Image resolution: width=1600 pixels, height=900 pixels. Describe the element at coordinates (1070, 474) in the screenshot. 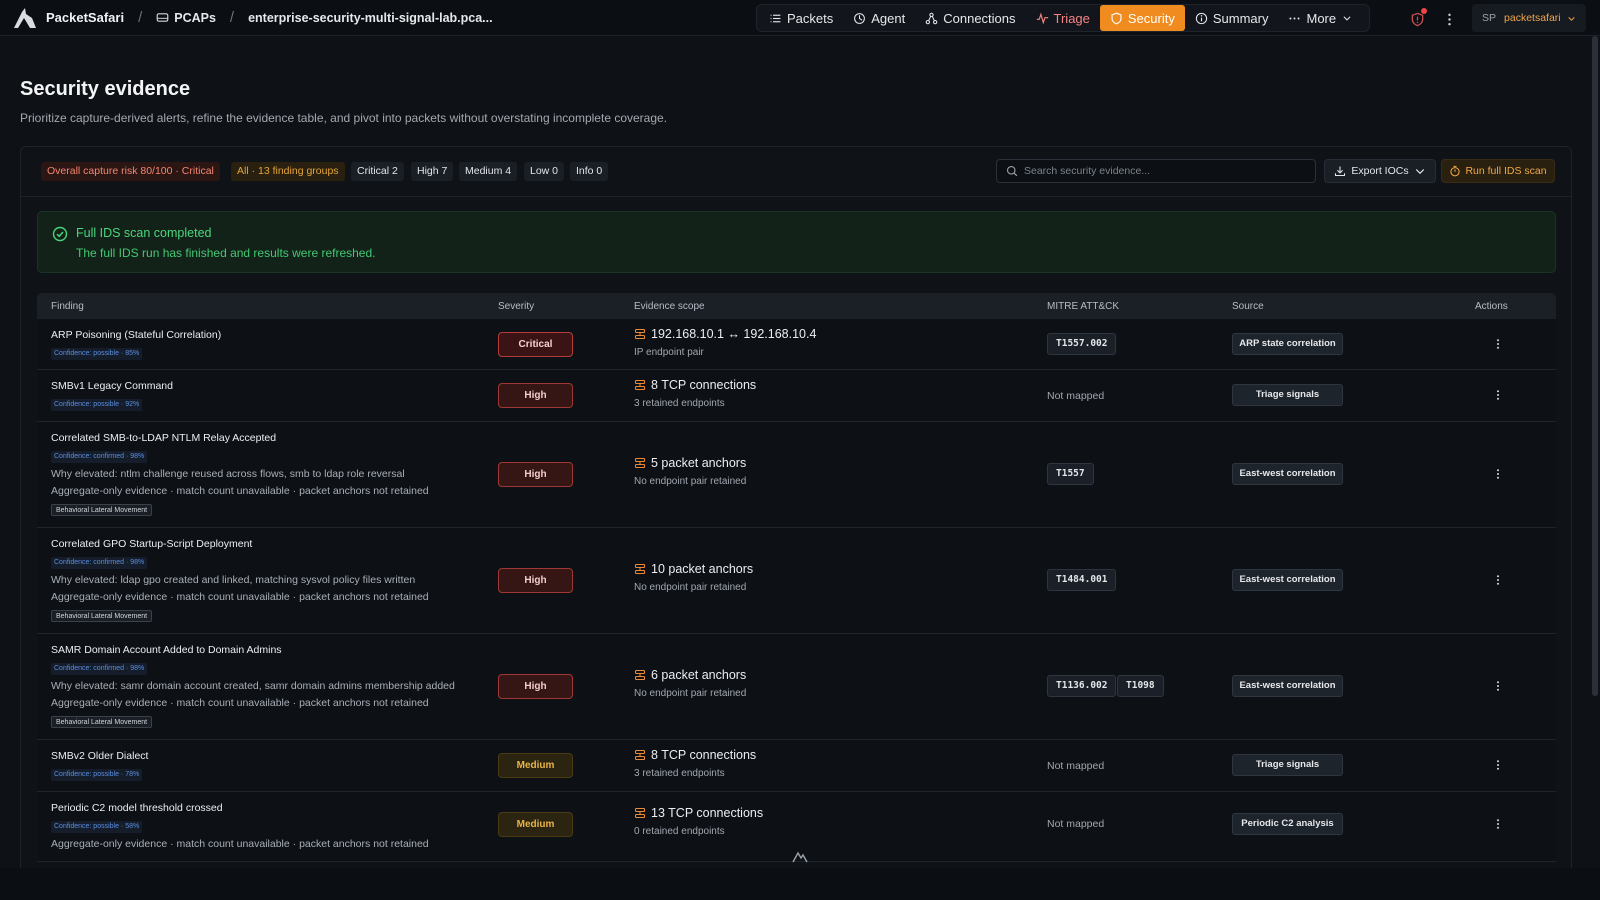

I see `mitre-technique-badge: T1557` at that location.